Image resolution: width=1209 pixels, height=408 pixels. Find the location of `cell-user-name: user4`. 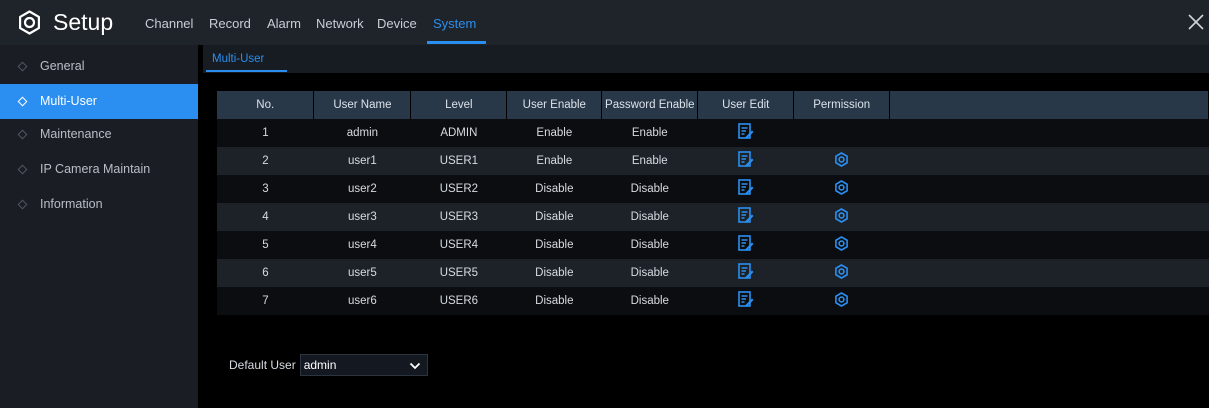

cell-user-name: user4 is located at coordinates (362, 245).